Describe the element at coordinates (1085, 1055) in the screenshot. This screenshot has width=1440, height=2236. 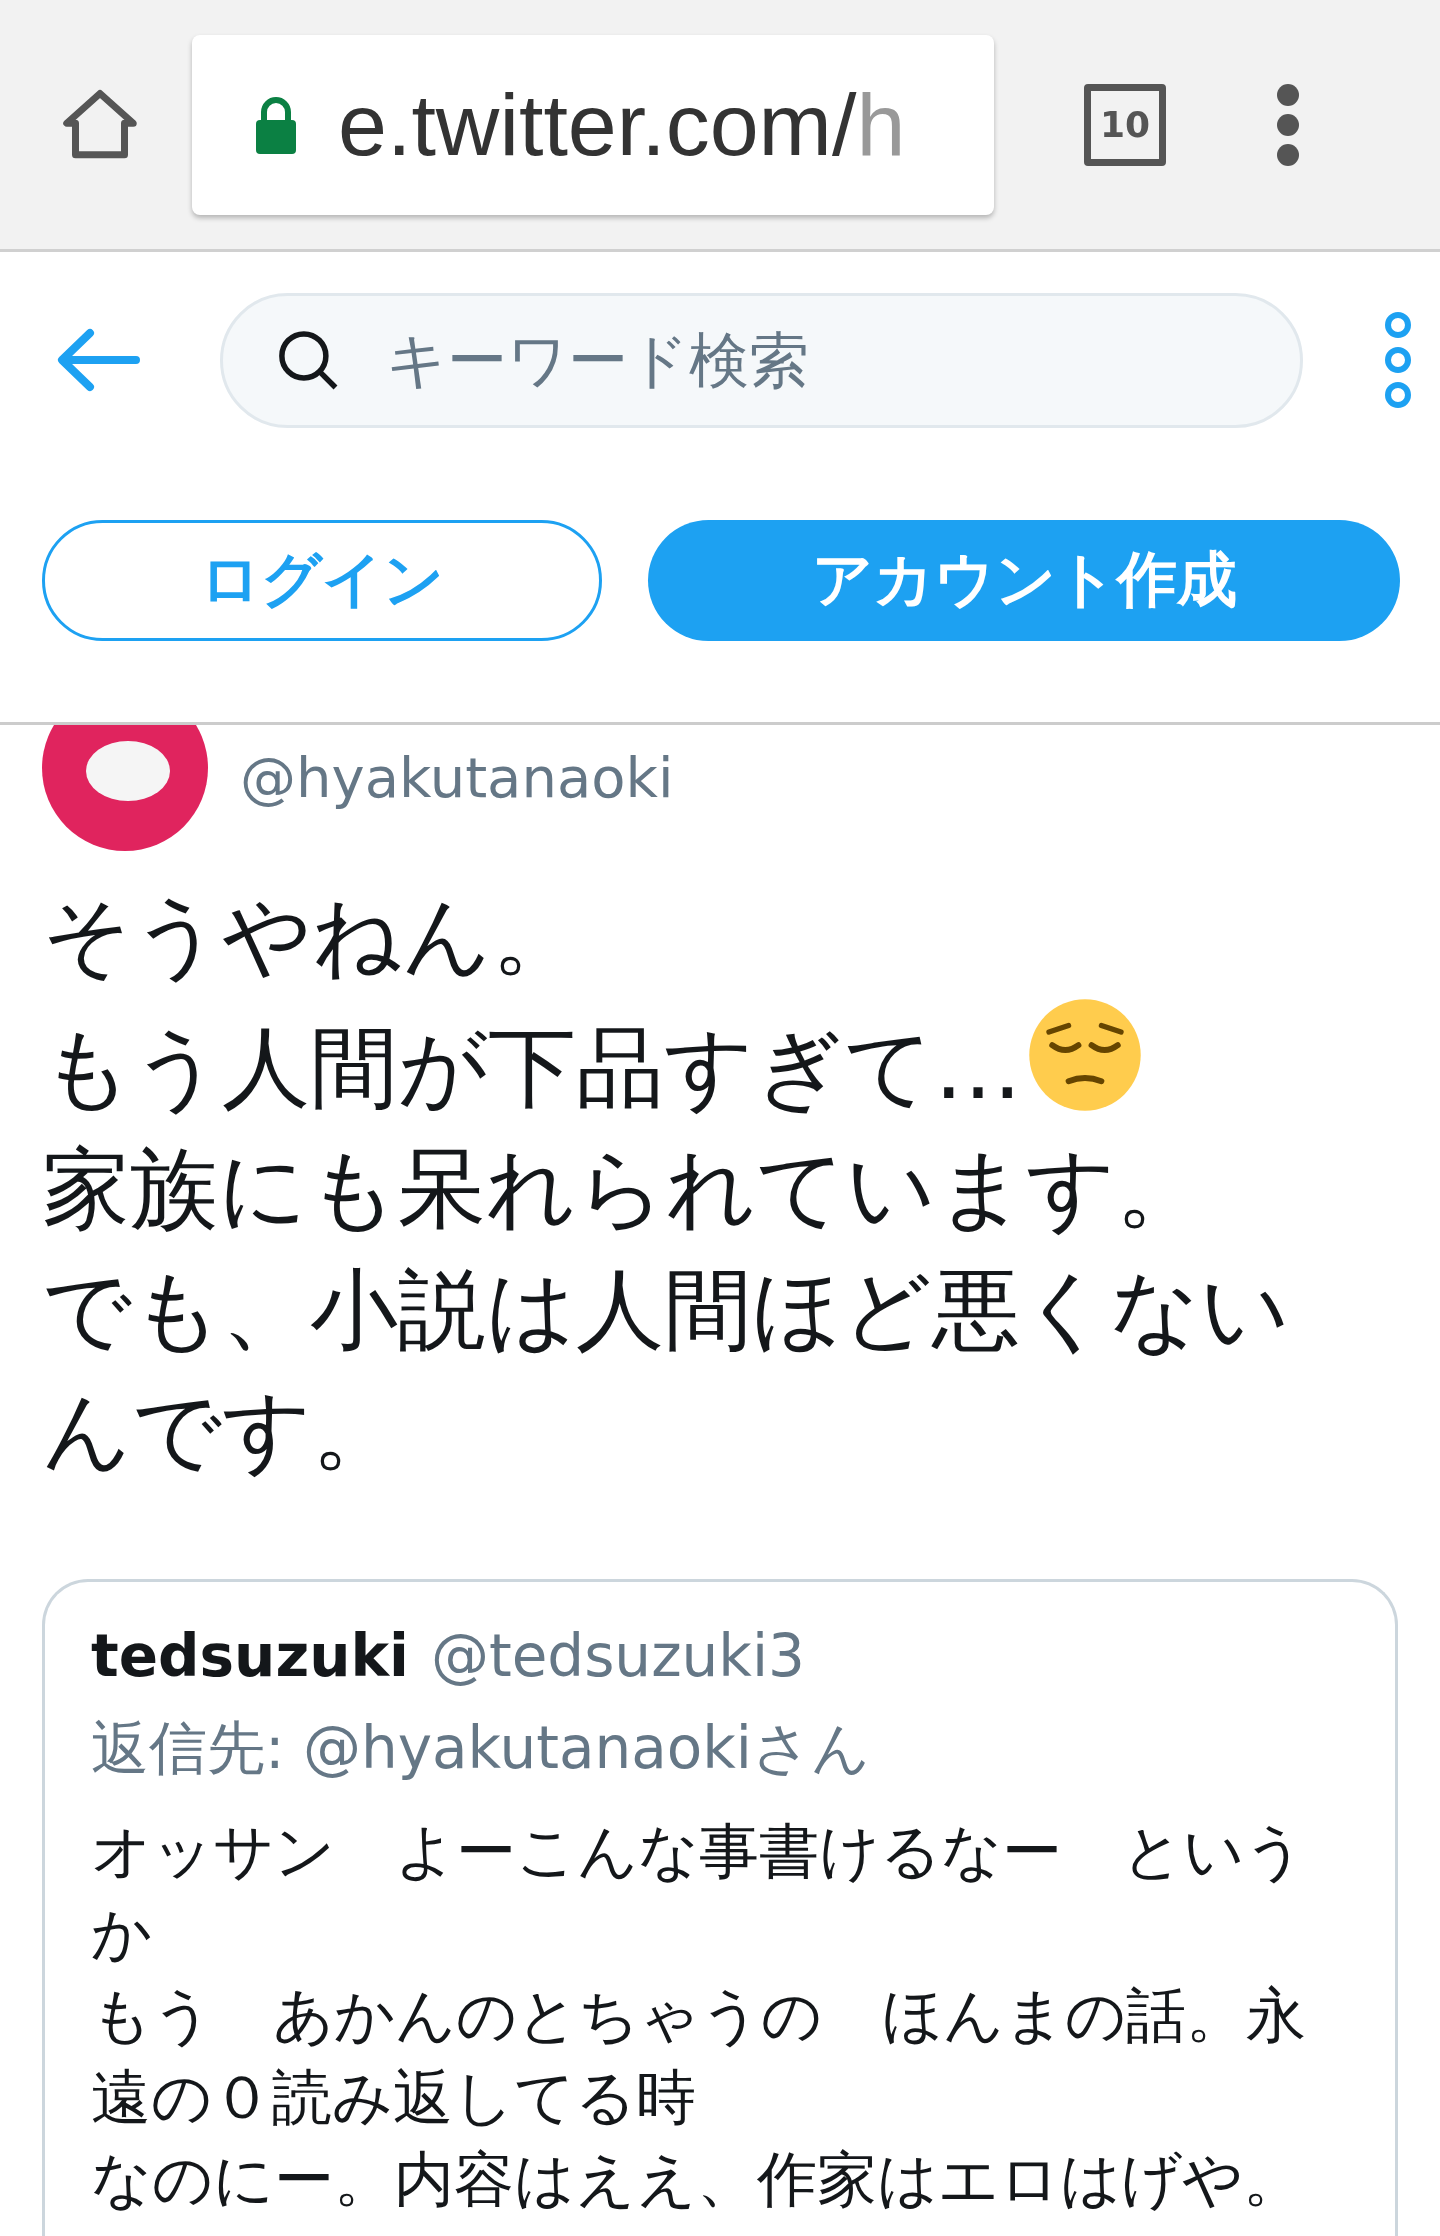
I see `pensive-emoji-icon` at that location.